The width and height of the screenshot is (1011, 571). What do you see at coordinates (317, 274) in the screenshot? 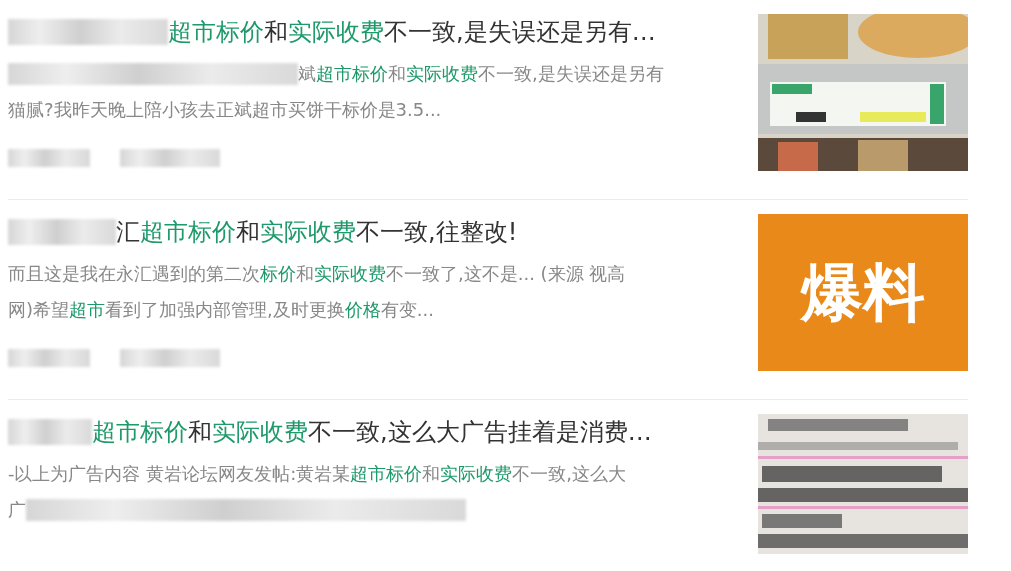
I see `snippet-line: 而且这是我在永汇遇到的第二次标价和实际收费不一致了,这不是... (来源 视高` at bounding box center [317, 274].